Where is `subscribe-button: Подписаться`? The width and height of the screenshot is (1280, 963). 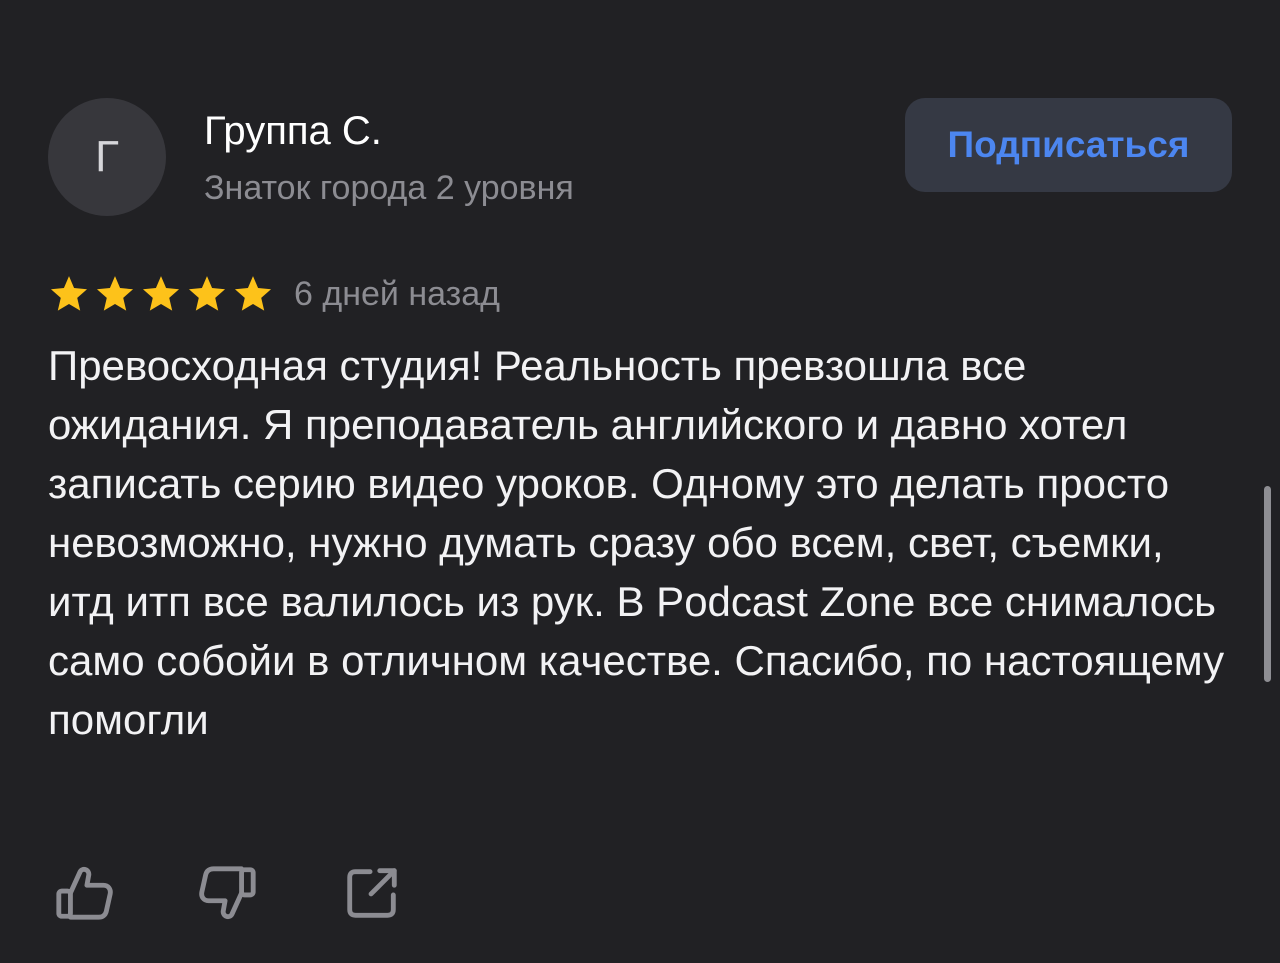
subscribe-button: Подписаться is located at coordinates (1068, 145).